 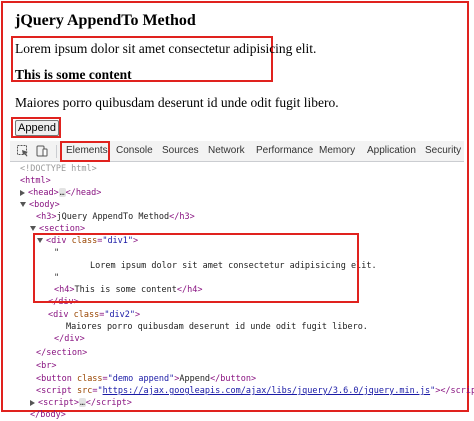 I want to click on body-close-line: </body>, so click(x=48, y=415).